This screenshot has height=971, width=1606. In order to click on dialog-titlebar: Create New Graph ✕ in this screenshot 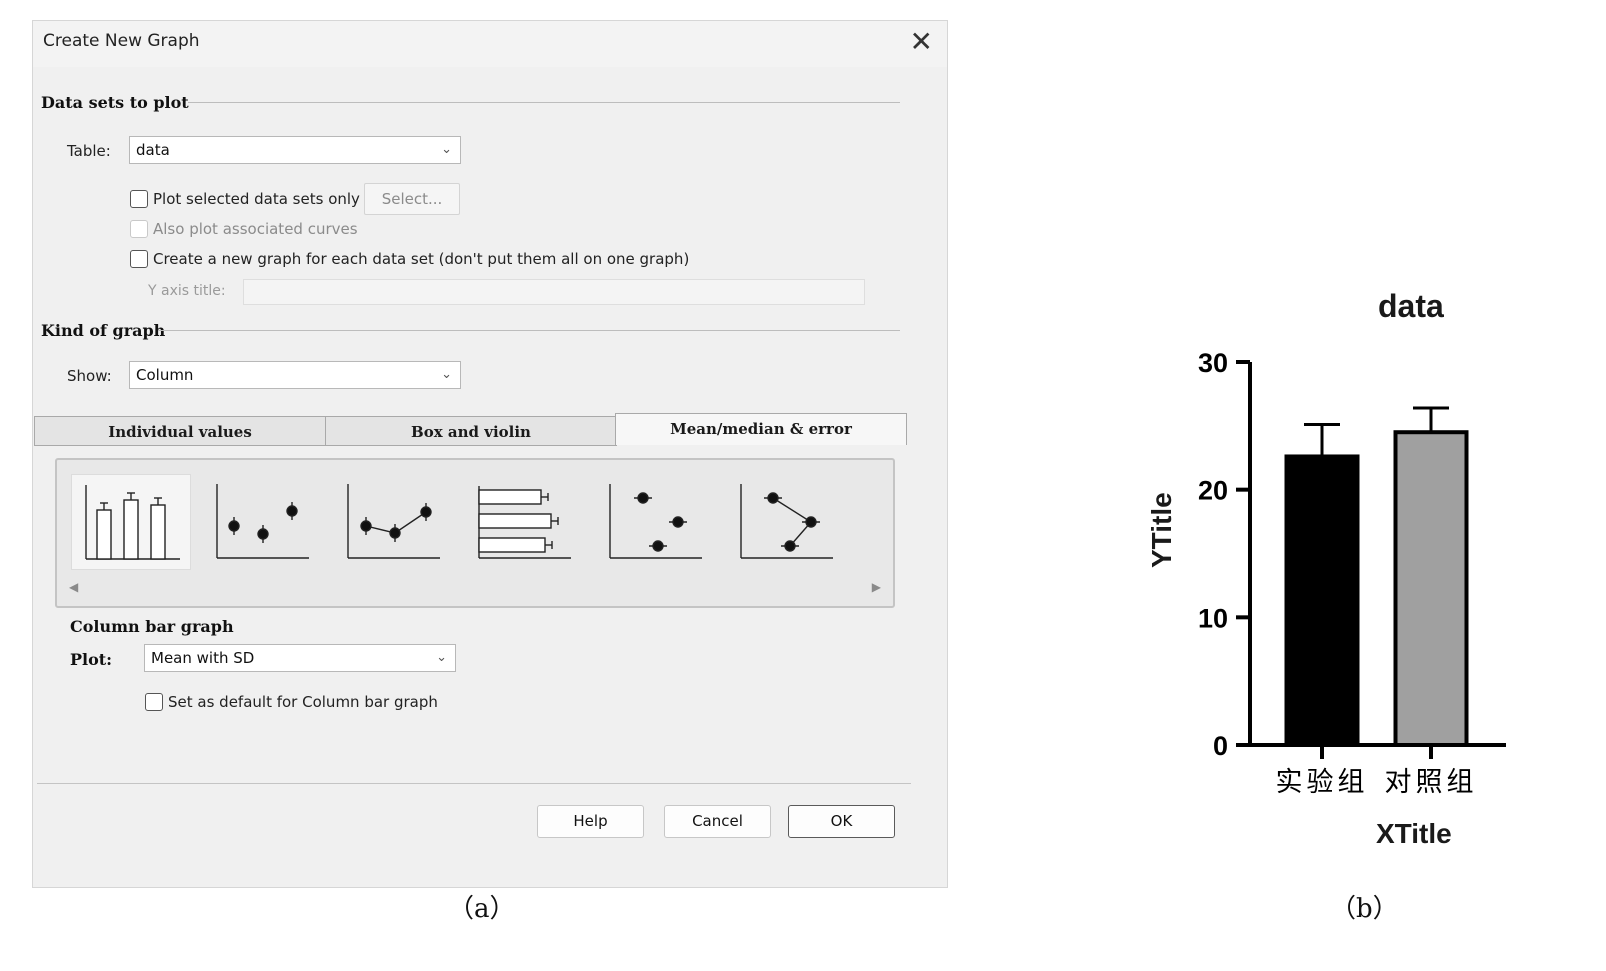, I will do `click(490, 44)`.